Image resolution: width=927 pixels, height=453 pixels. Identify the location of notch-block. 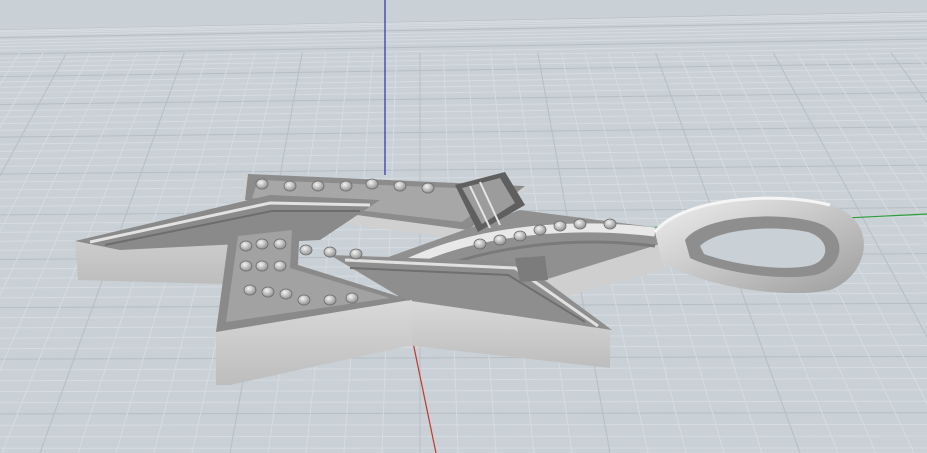
(531, 269).